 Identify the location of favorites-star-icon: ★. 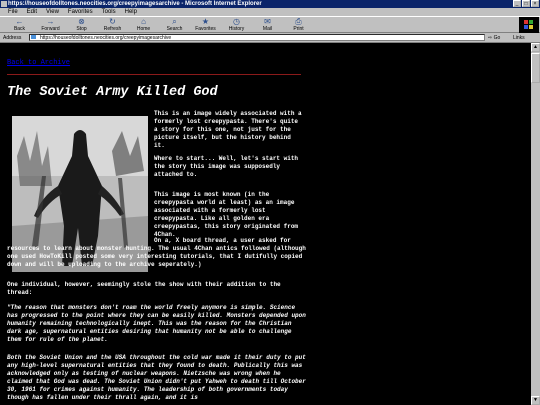
(205, 21).